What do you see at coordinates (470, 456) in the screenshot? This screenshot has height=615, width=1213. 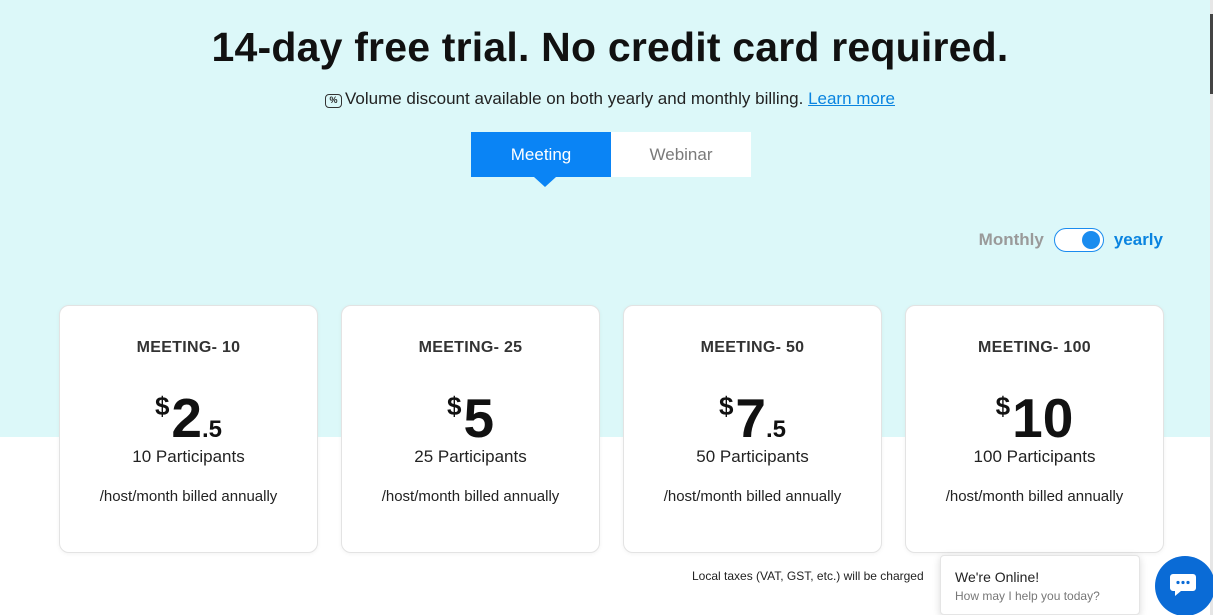 I see `plan-participants: 25 Participants` at bounding box center [470, 456].